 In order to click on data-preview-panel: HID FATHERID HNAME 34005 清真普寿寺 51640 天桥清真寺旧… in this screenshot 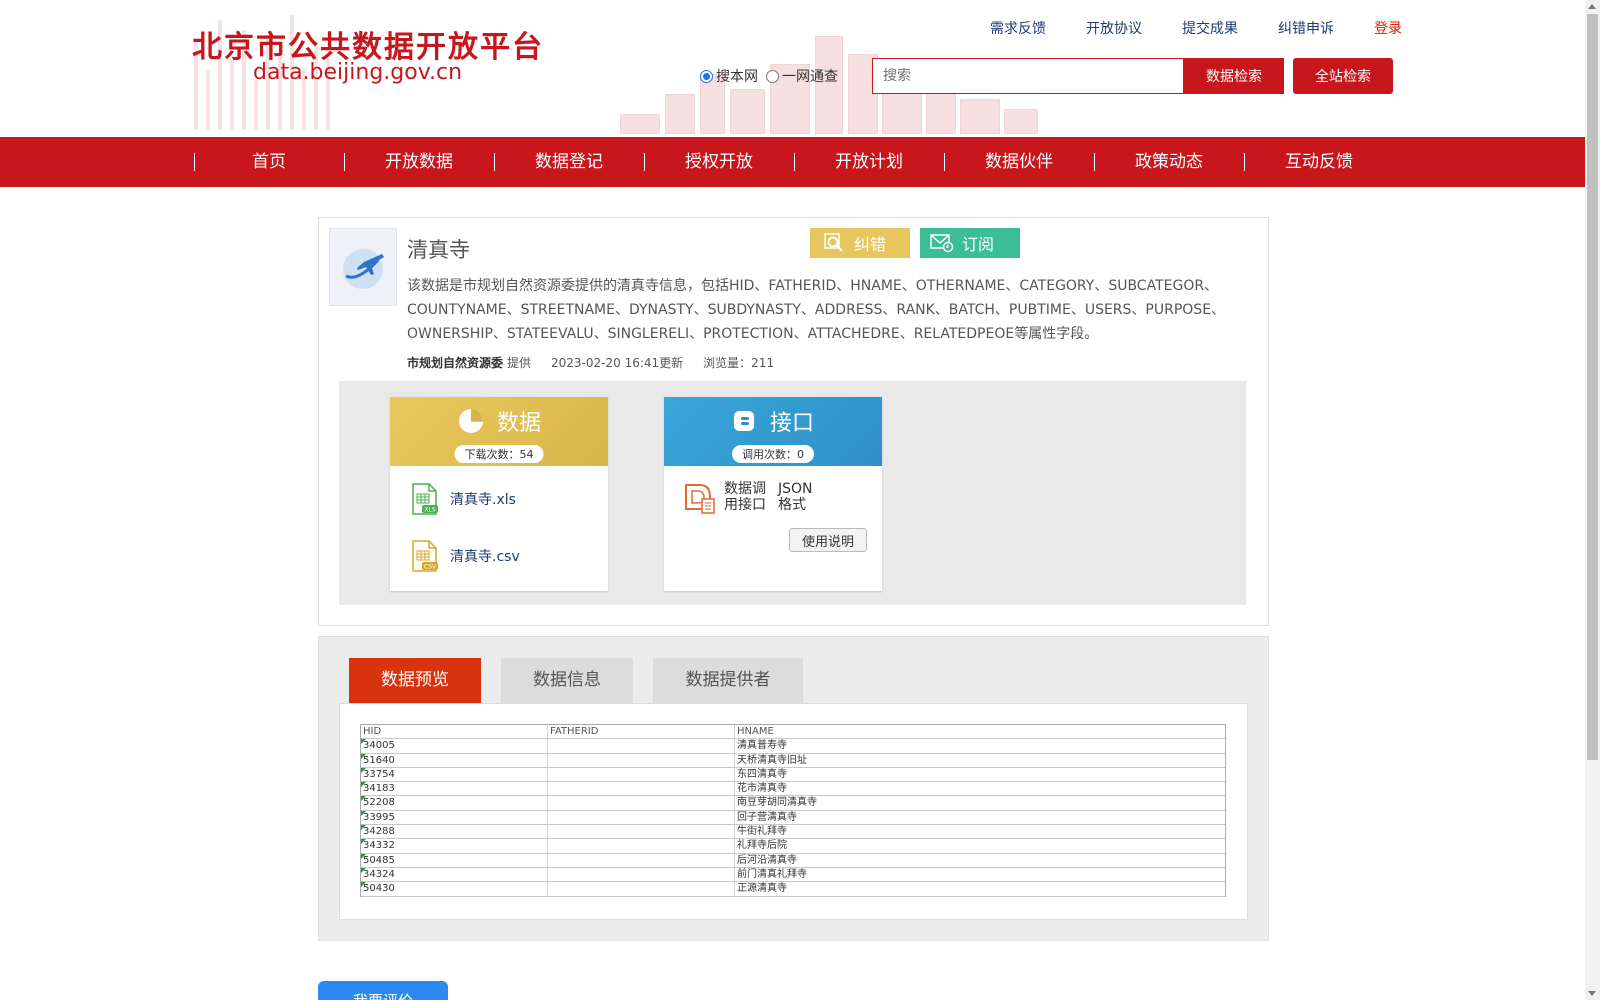, I will do `click(793, 811)`.